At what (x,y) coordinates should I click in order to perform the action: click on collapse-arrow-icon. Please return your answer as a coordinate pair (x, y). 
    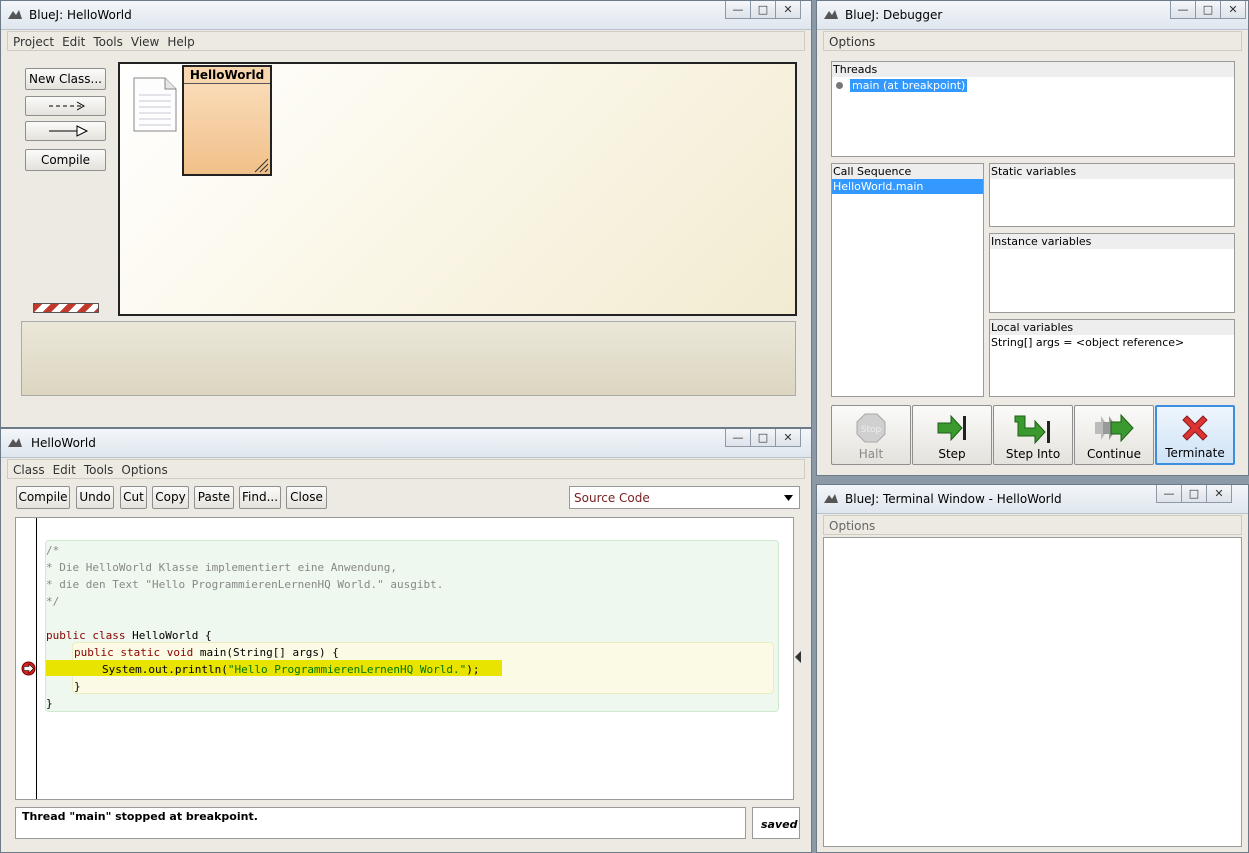
    Looking at the image, I should click on (798, 657).